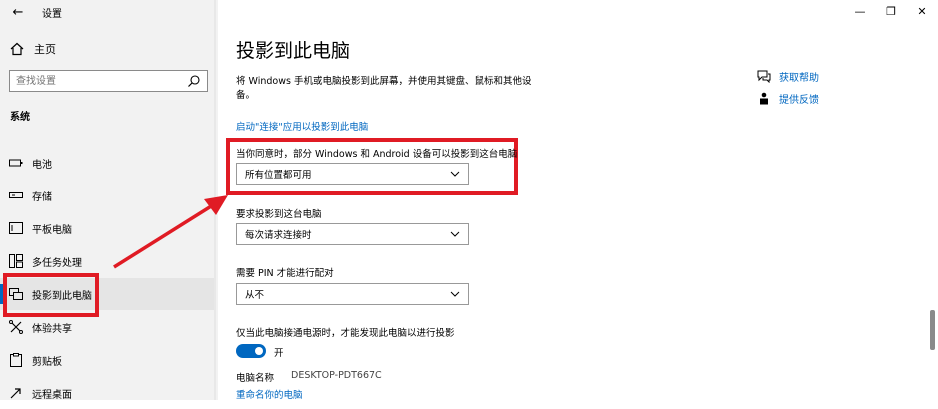 The width and height of the screenshot is (938, 409). Describe the element at coordinates (47, 362) in the screenshot. I see `sidebar-item-label: 剪贴板` at that location.